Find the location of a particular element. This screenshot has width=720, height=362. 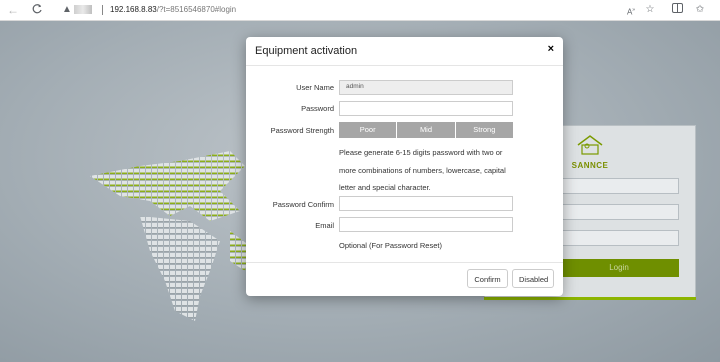

brand-name: SANNCE is located at coordinates (590, 165).